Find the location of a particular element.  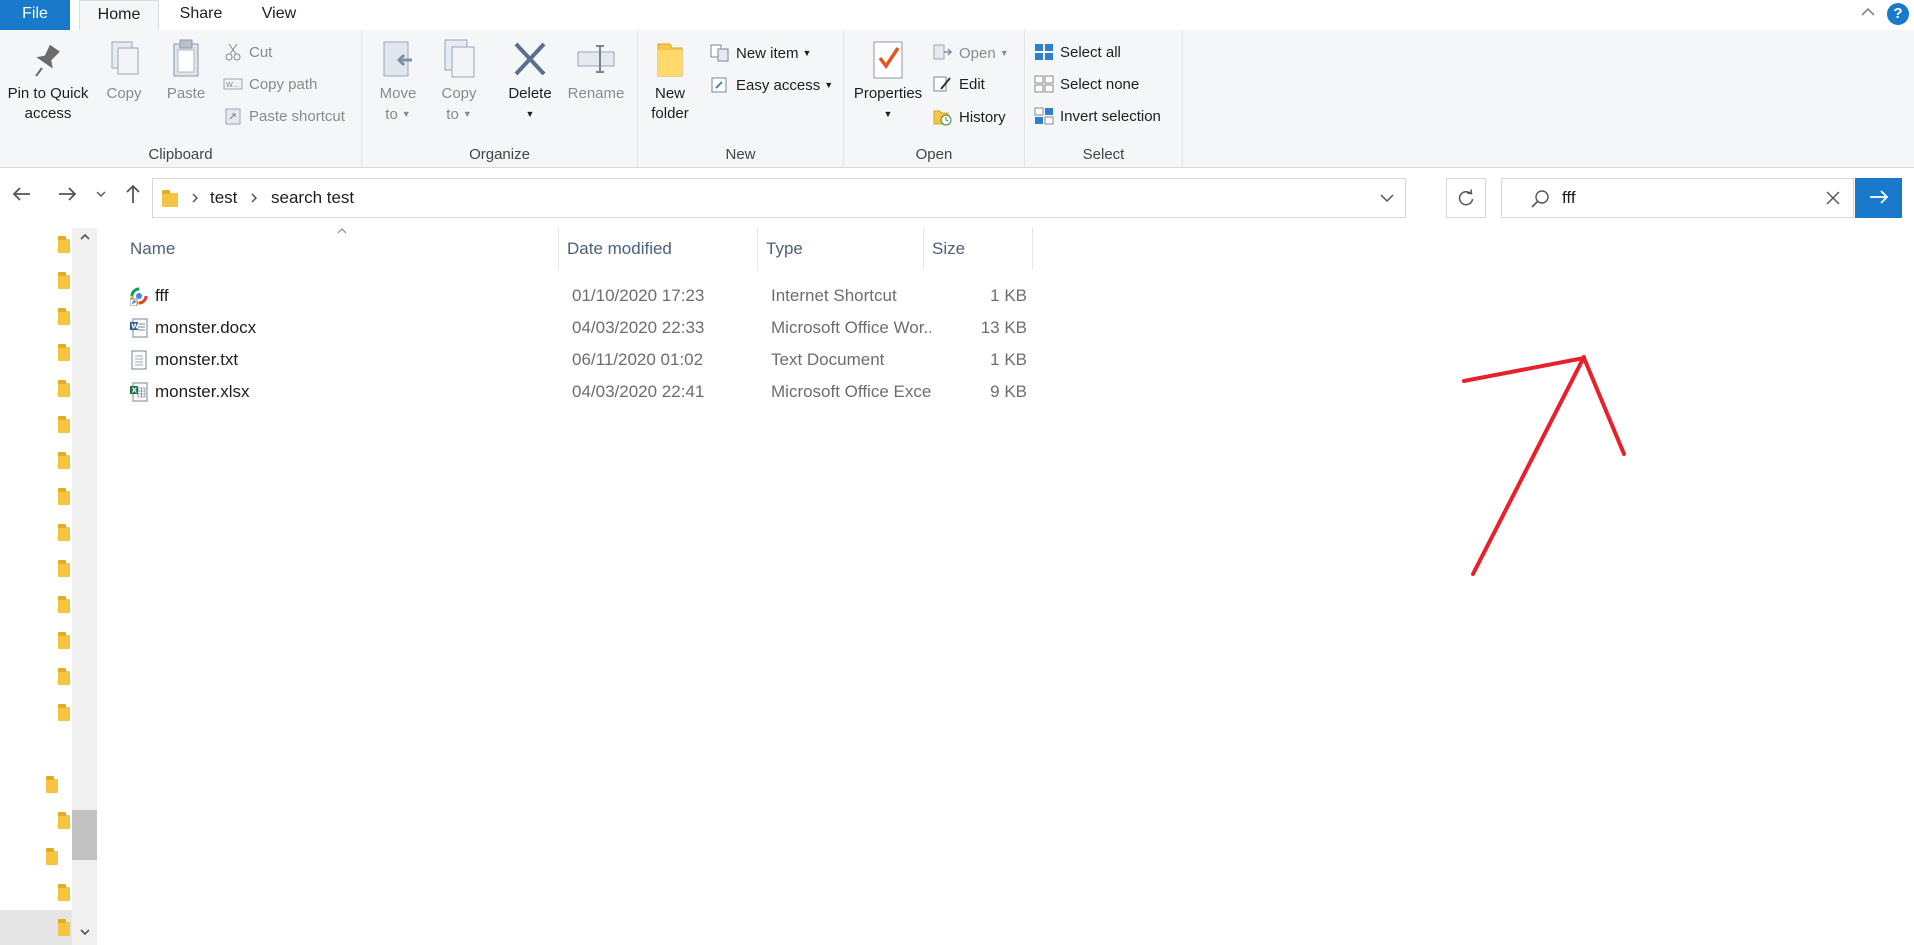

file-name: monster.xlsx is located at coordinates (202, 392).